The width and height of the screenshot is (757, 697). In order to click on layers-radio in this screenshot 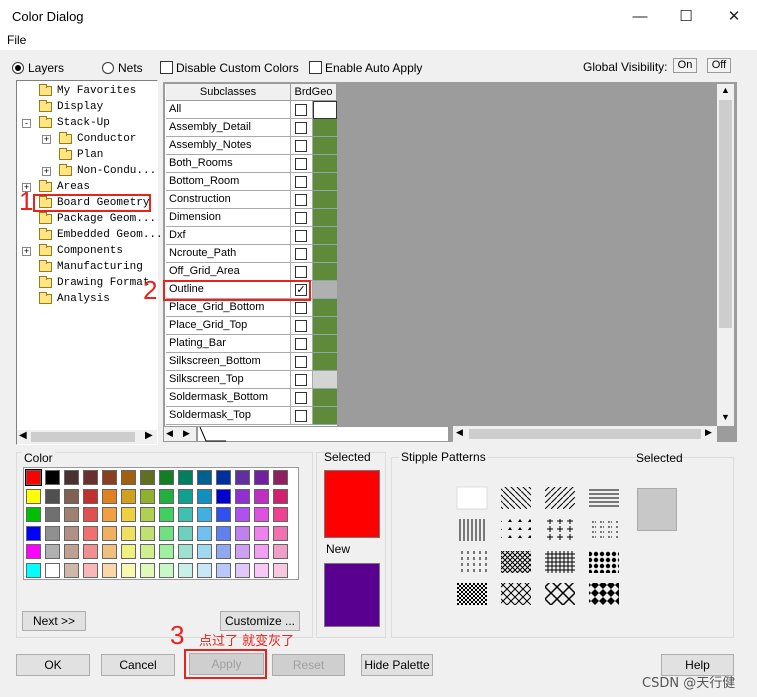, I will do `click(18, 68)`.